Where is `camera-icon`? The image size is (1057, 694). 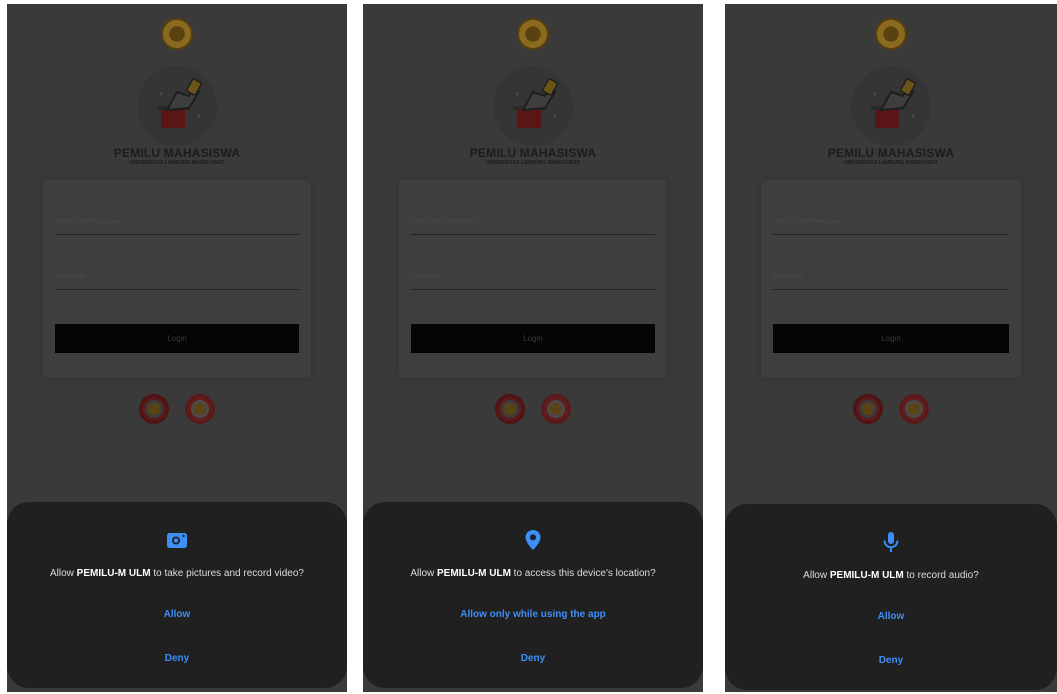 camera-icon is located at coordinates (177, 540).